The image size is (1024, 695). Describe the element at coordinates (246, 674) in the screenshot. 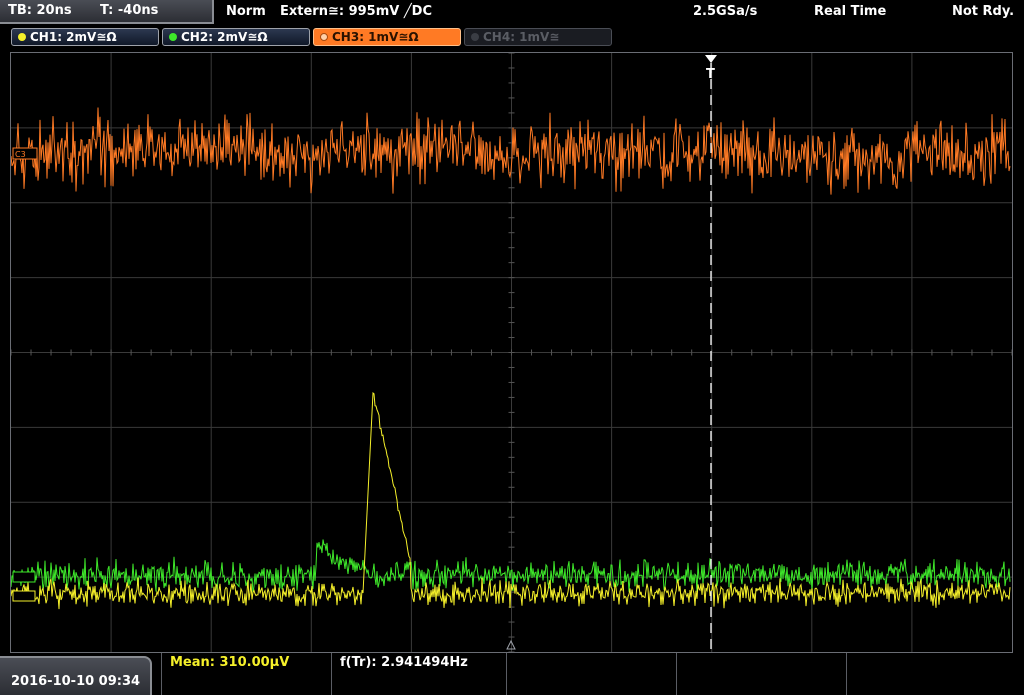

I see `measurement-mean: Mean: 310.00µV` at that location.